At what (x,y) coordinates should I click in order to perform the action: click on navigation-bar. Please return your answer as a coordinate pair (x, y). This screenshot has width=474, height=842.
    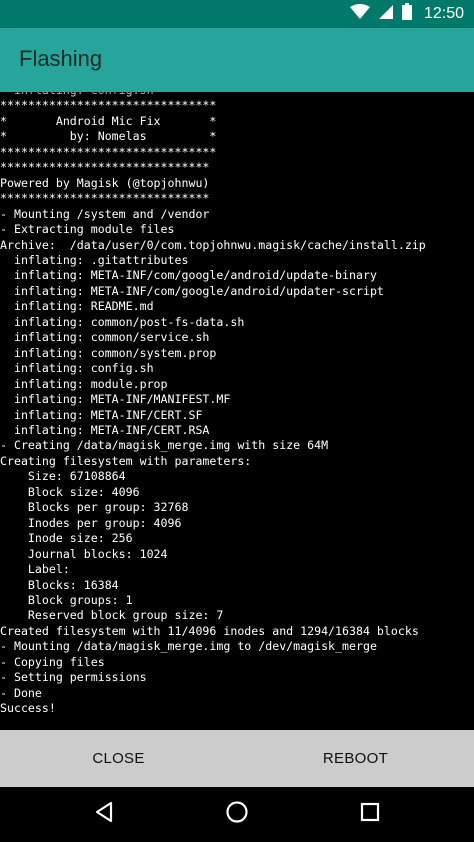
    Looking at the image, I should click on (237, 814).